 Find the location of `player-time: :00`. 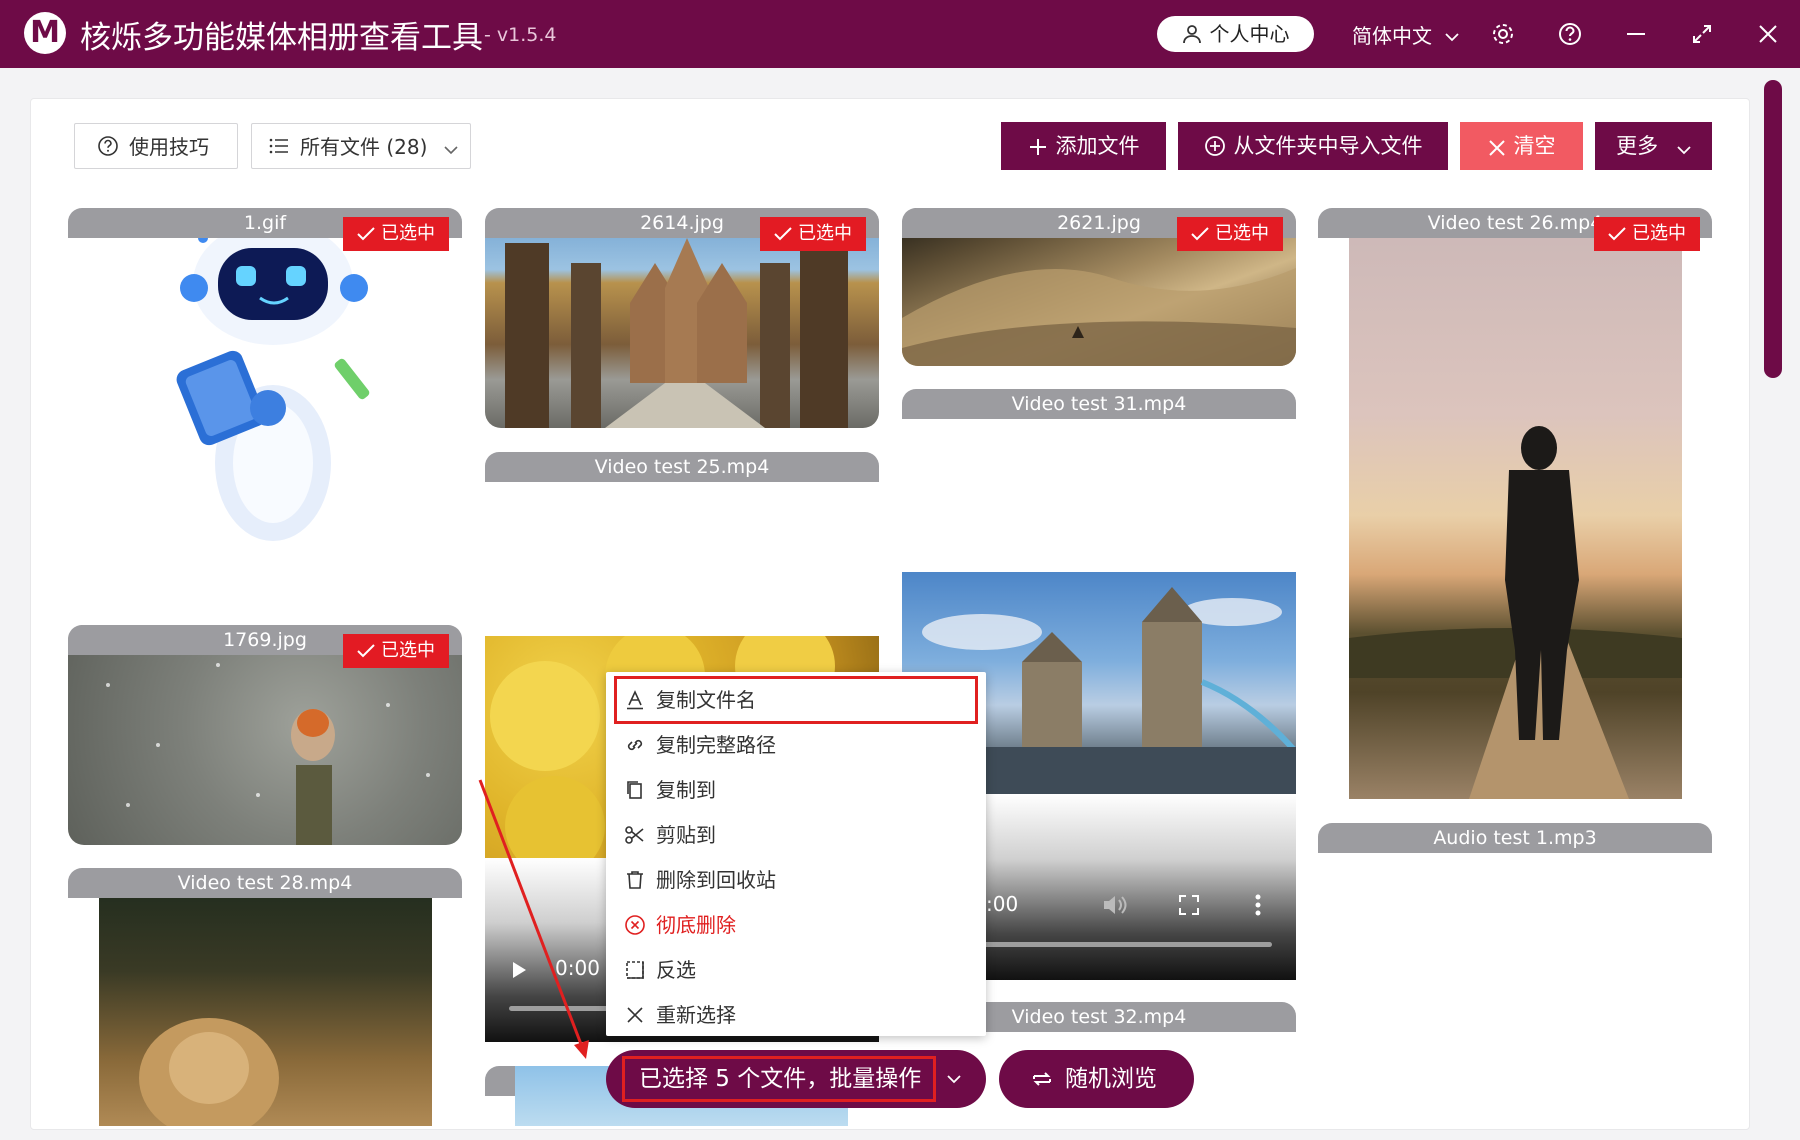

player-time: :00 is located at coordinates (1002, 904).